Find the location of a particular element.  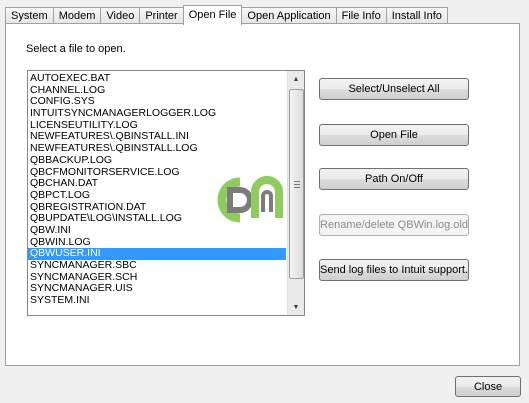

open-file-button: Open File is located at coordinates (394, 135).